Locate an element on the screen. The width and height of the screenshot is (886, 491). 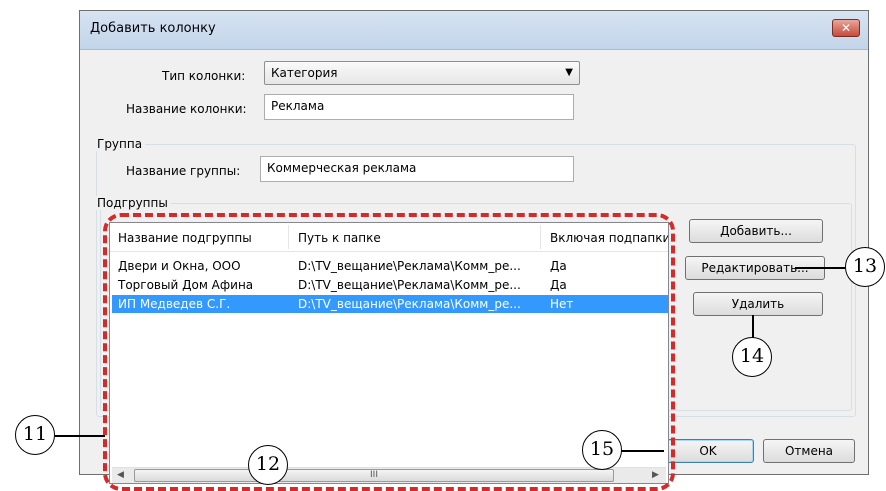
subgroups-title: Подгруппы is located at coordinates (132, 203).